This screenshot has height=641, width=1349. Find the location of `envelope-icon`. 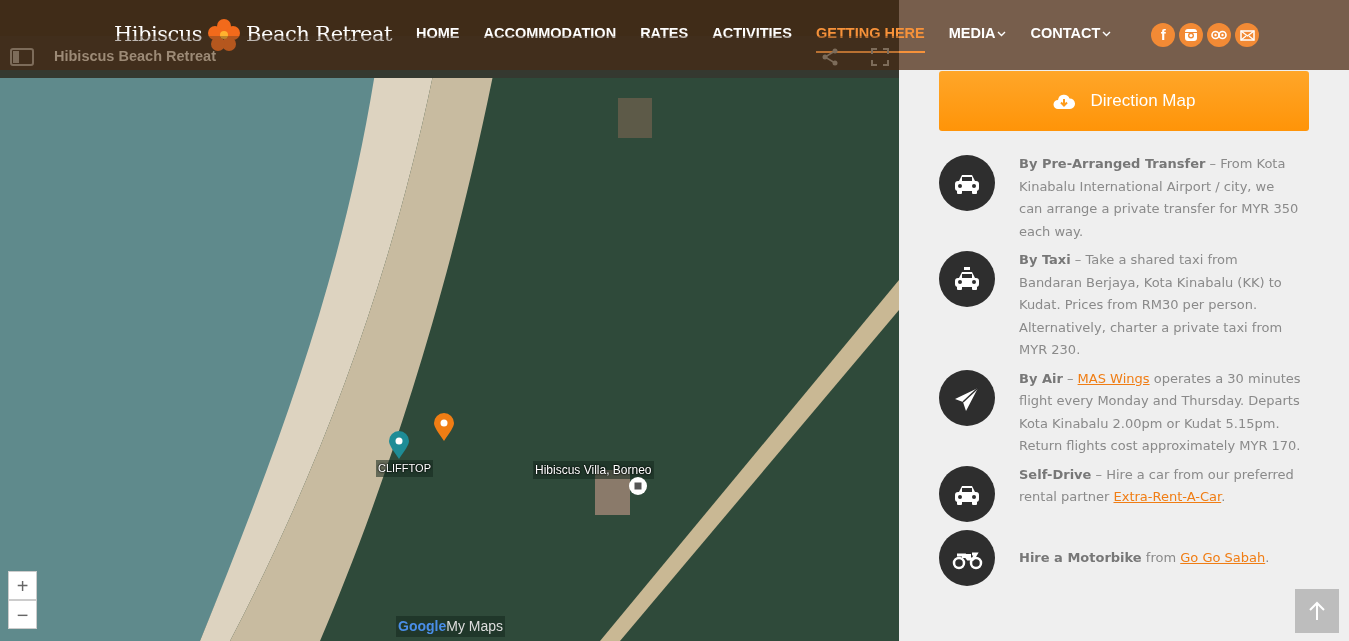

envelope-icon is located at coordinates (1247, 35).